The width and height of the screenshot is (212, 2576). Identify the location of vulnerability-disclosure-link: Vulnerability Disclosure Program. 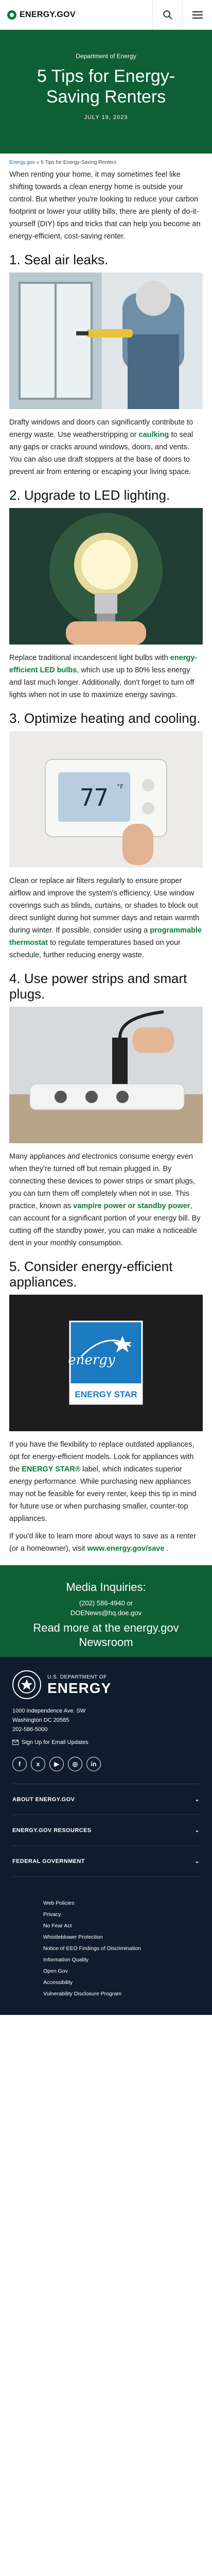
(121, 1993).